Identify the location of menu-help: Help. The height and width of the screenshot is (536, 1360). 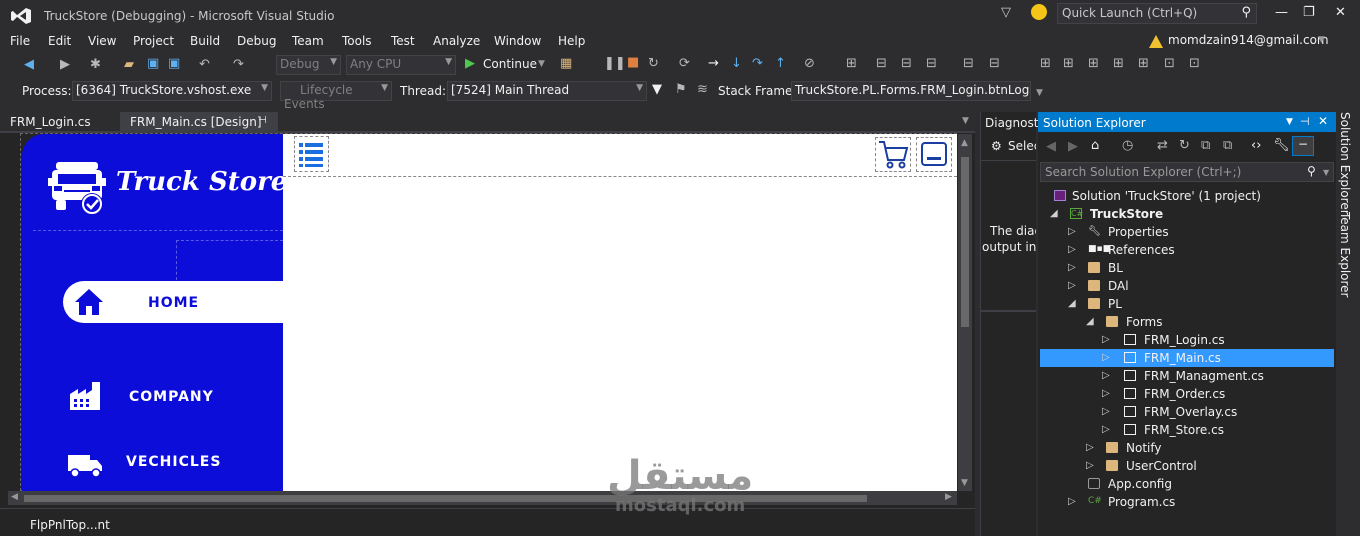
(571, 41).